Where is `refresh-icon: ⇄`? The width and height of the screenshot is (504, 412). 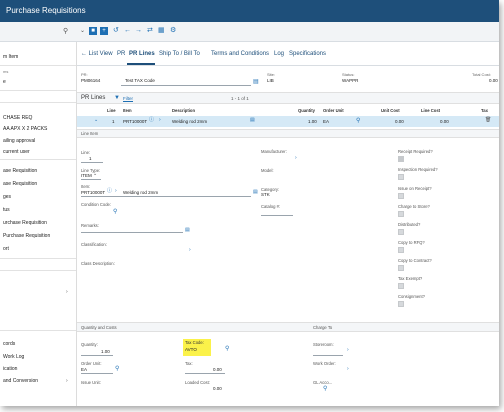
refresh-icon: ⇄ is located at coordinates (150, 30).